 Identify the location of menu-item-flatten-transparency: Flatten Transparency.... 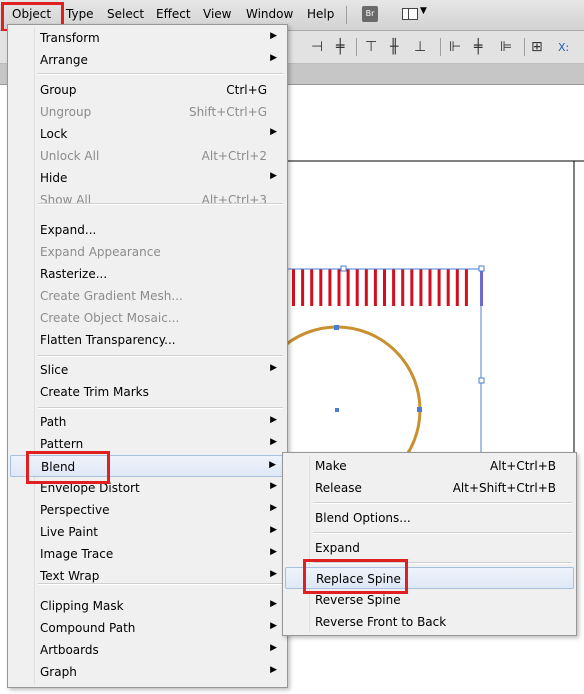
(147, 340).